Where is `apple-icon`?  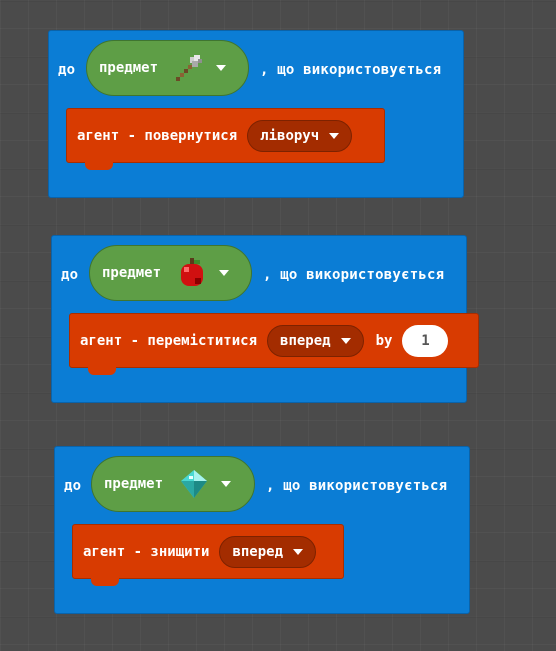 apple-icon is located at coordinates (192, 273).